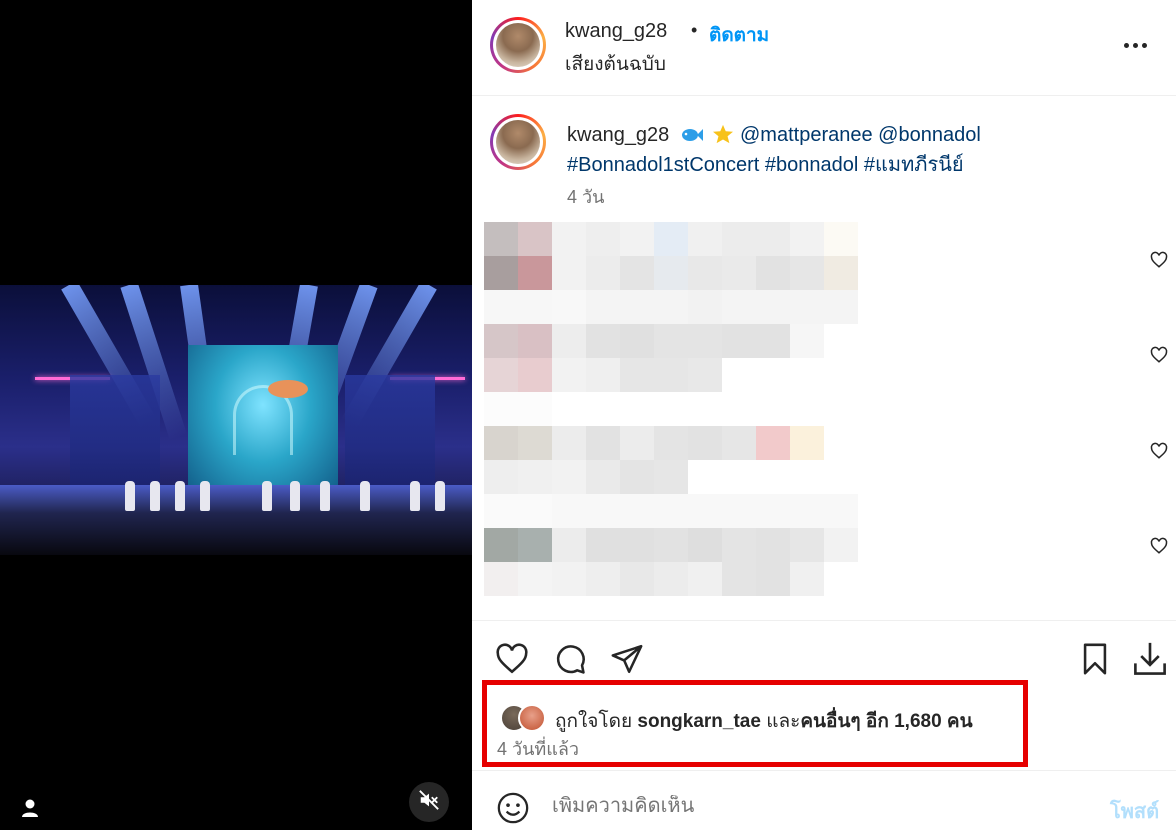  I want to click on star-emoji-icon, so click(723, 138).